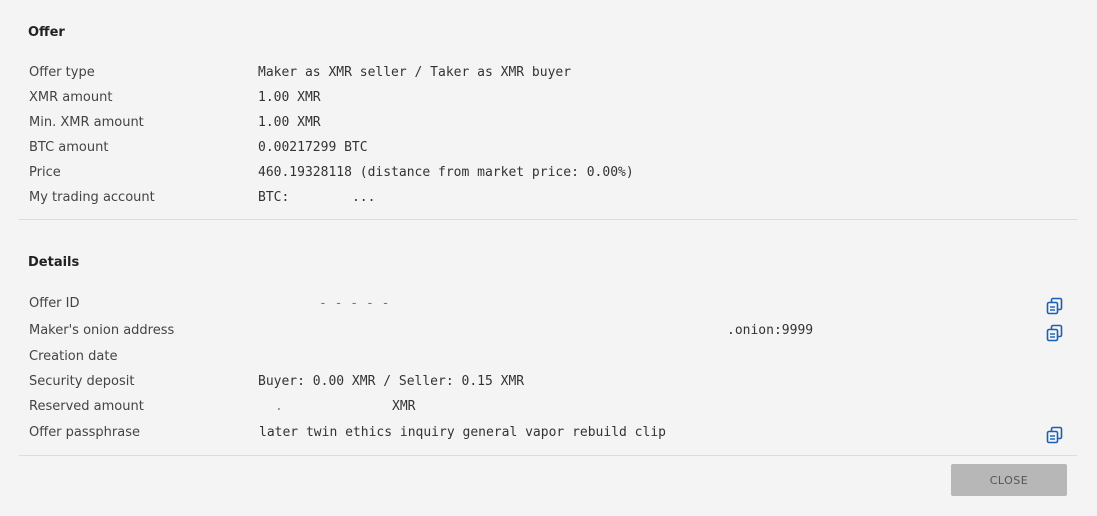  I want to click on trading-account-redacted, so click(320, 197).